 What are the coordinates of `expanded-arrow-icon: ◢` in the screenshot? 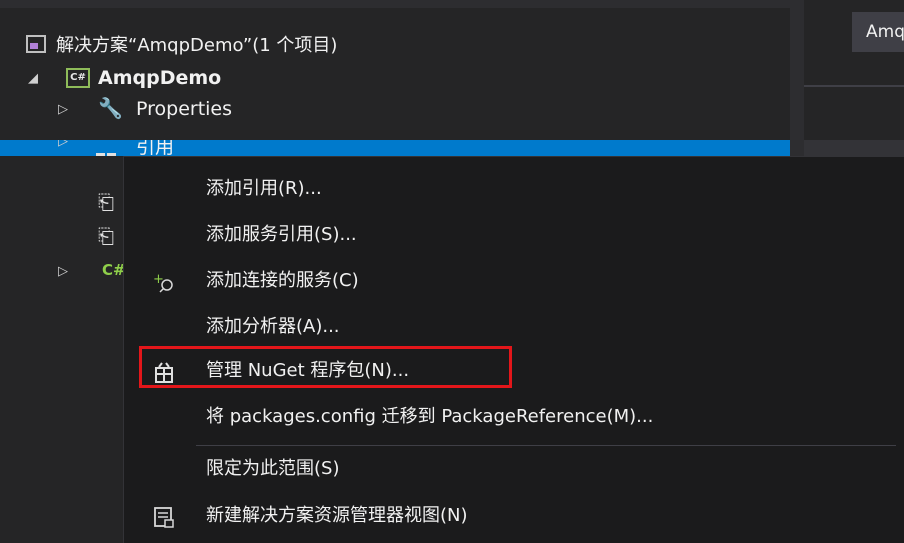 It's located at (33, 78).